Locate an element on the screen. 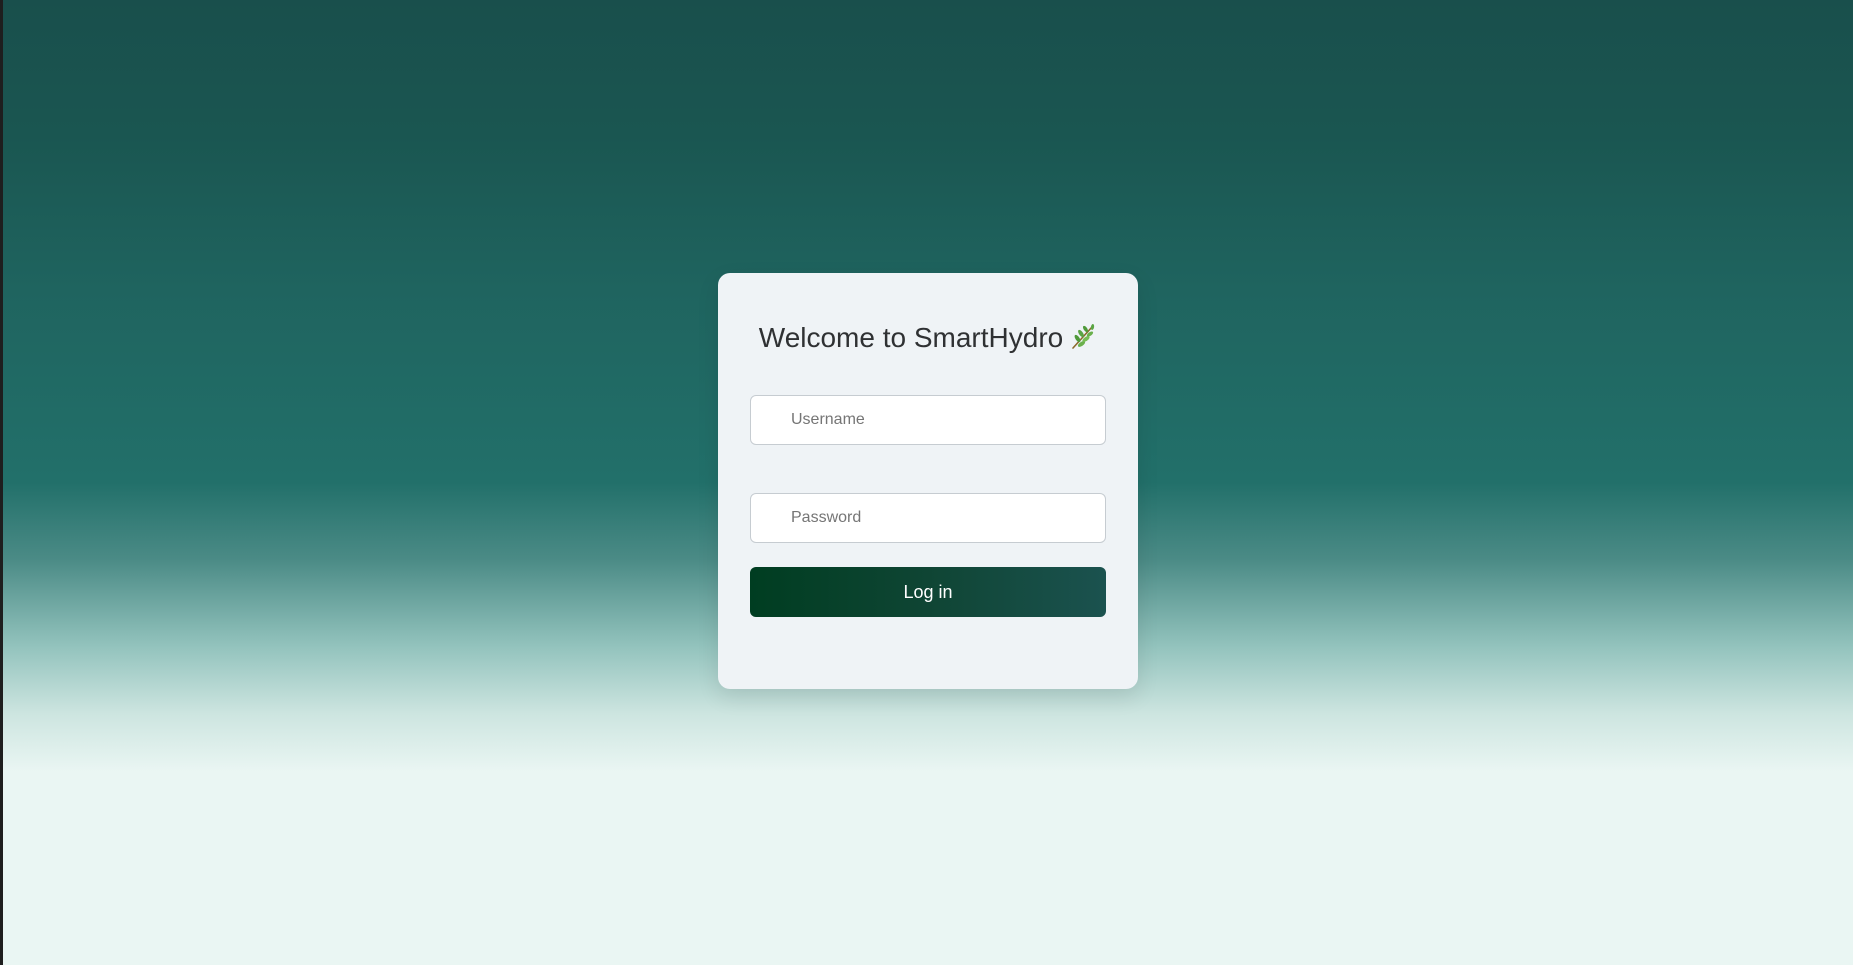 This screenshot has width=1853, height=965. leaf-icon is located at coordinates (1083, 336).